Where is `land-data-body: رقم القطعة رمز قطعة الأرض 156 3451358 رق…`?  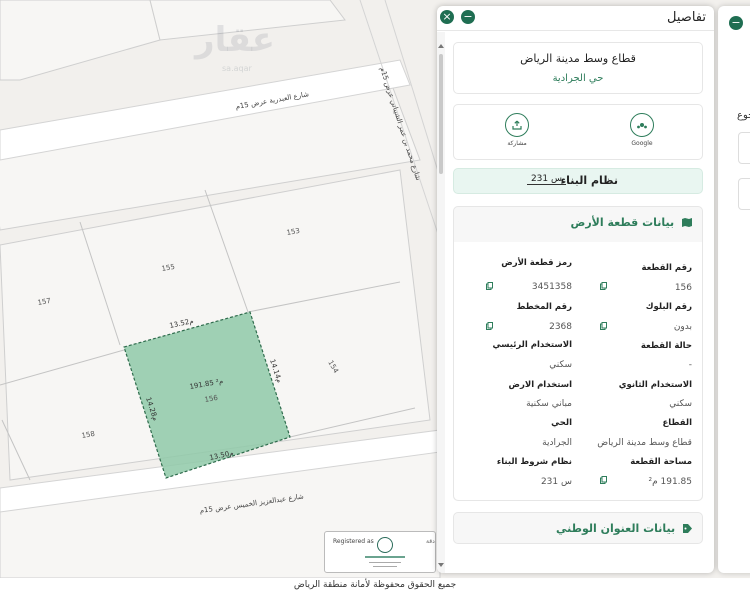 land-data-body: رقم القطعة رمز قطعة الأرض 156 3451358 رق… is located at coordinates (578, 371).